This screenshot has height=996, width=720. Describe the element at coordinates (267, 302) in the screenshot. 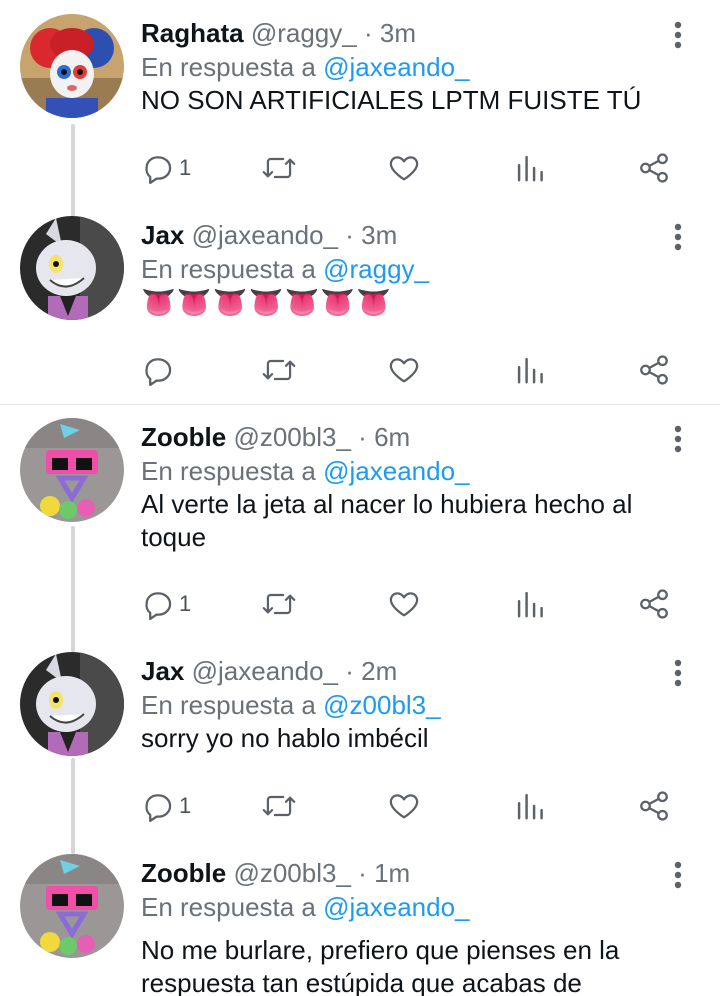

I see `tweet-text: 👅👅👅👅👅👅👅` at that location.